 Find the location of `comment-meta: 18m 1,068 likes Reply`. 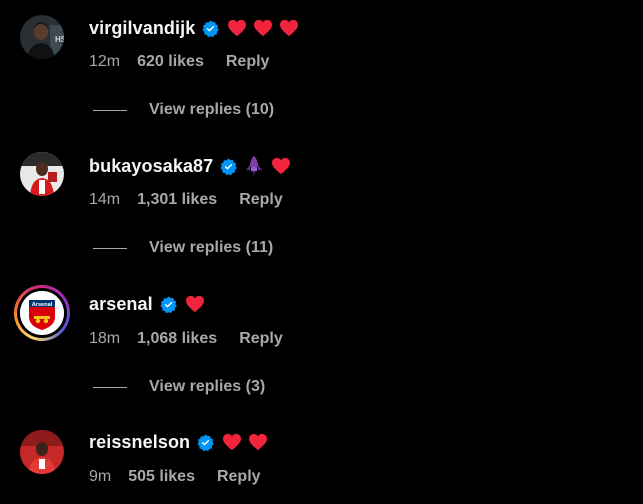

comment-meta: 18m 1,068 likes Reply is located at coordinates (186, 339).